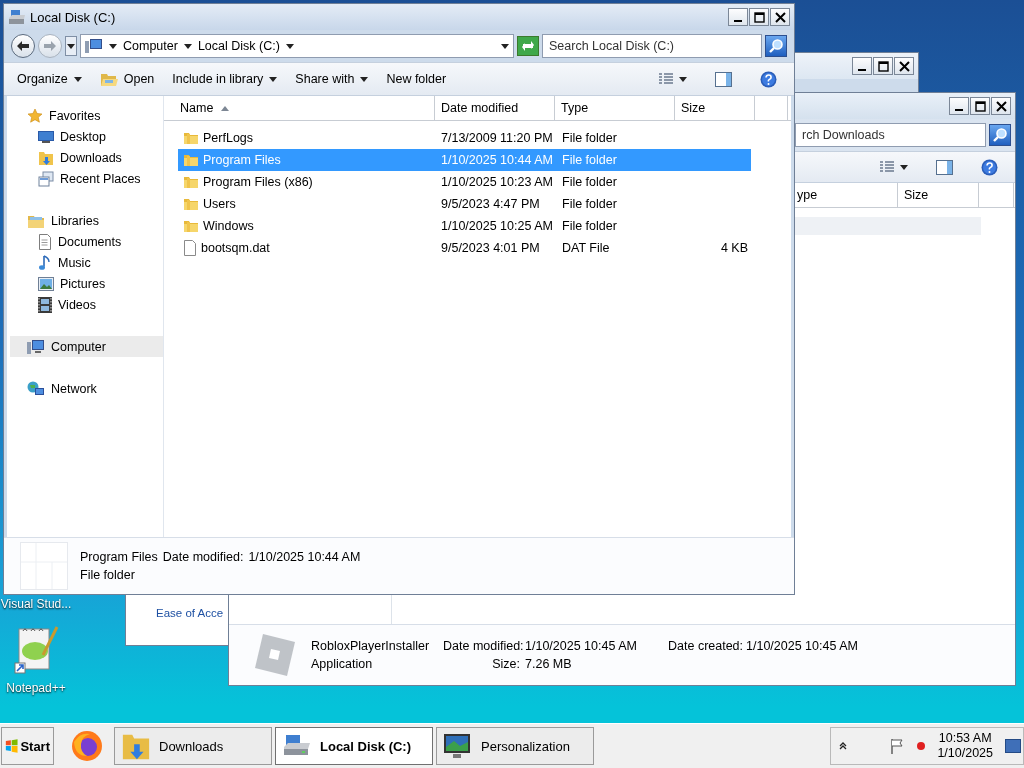  What do you see at coordinates (495, 108) in the screenshot?
I see `column-header: Date modified` at bounding box center [495, 108].